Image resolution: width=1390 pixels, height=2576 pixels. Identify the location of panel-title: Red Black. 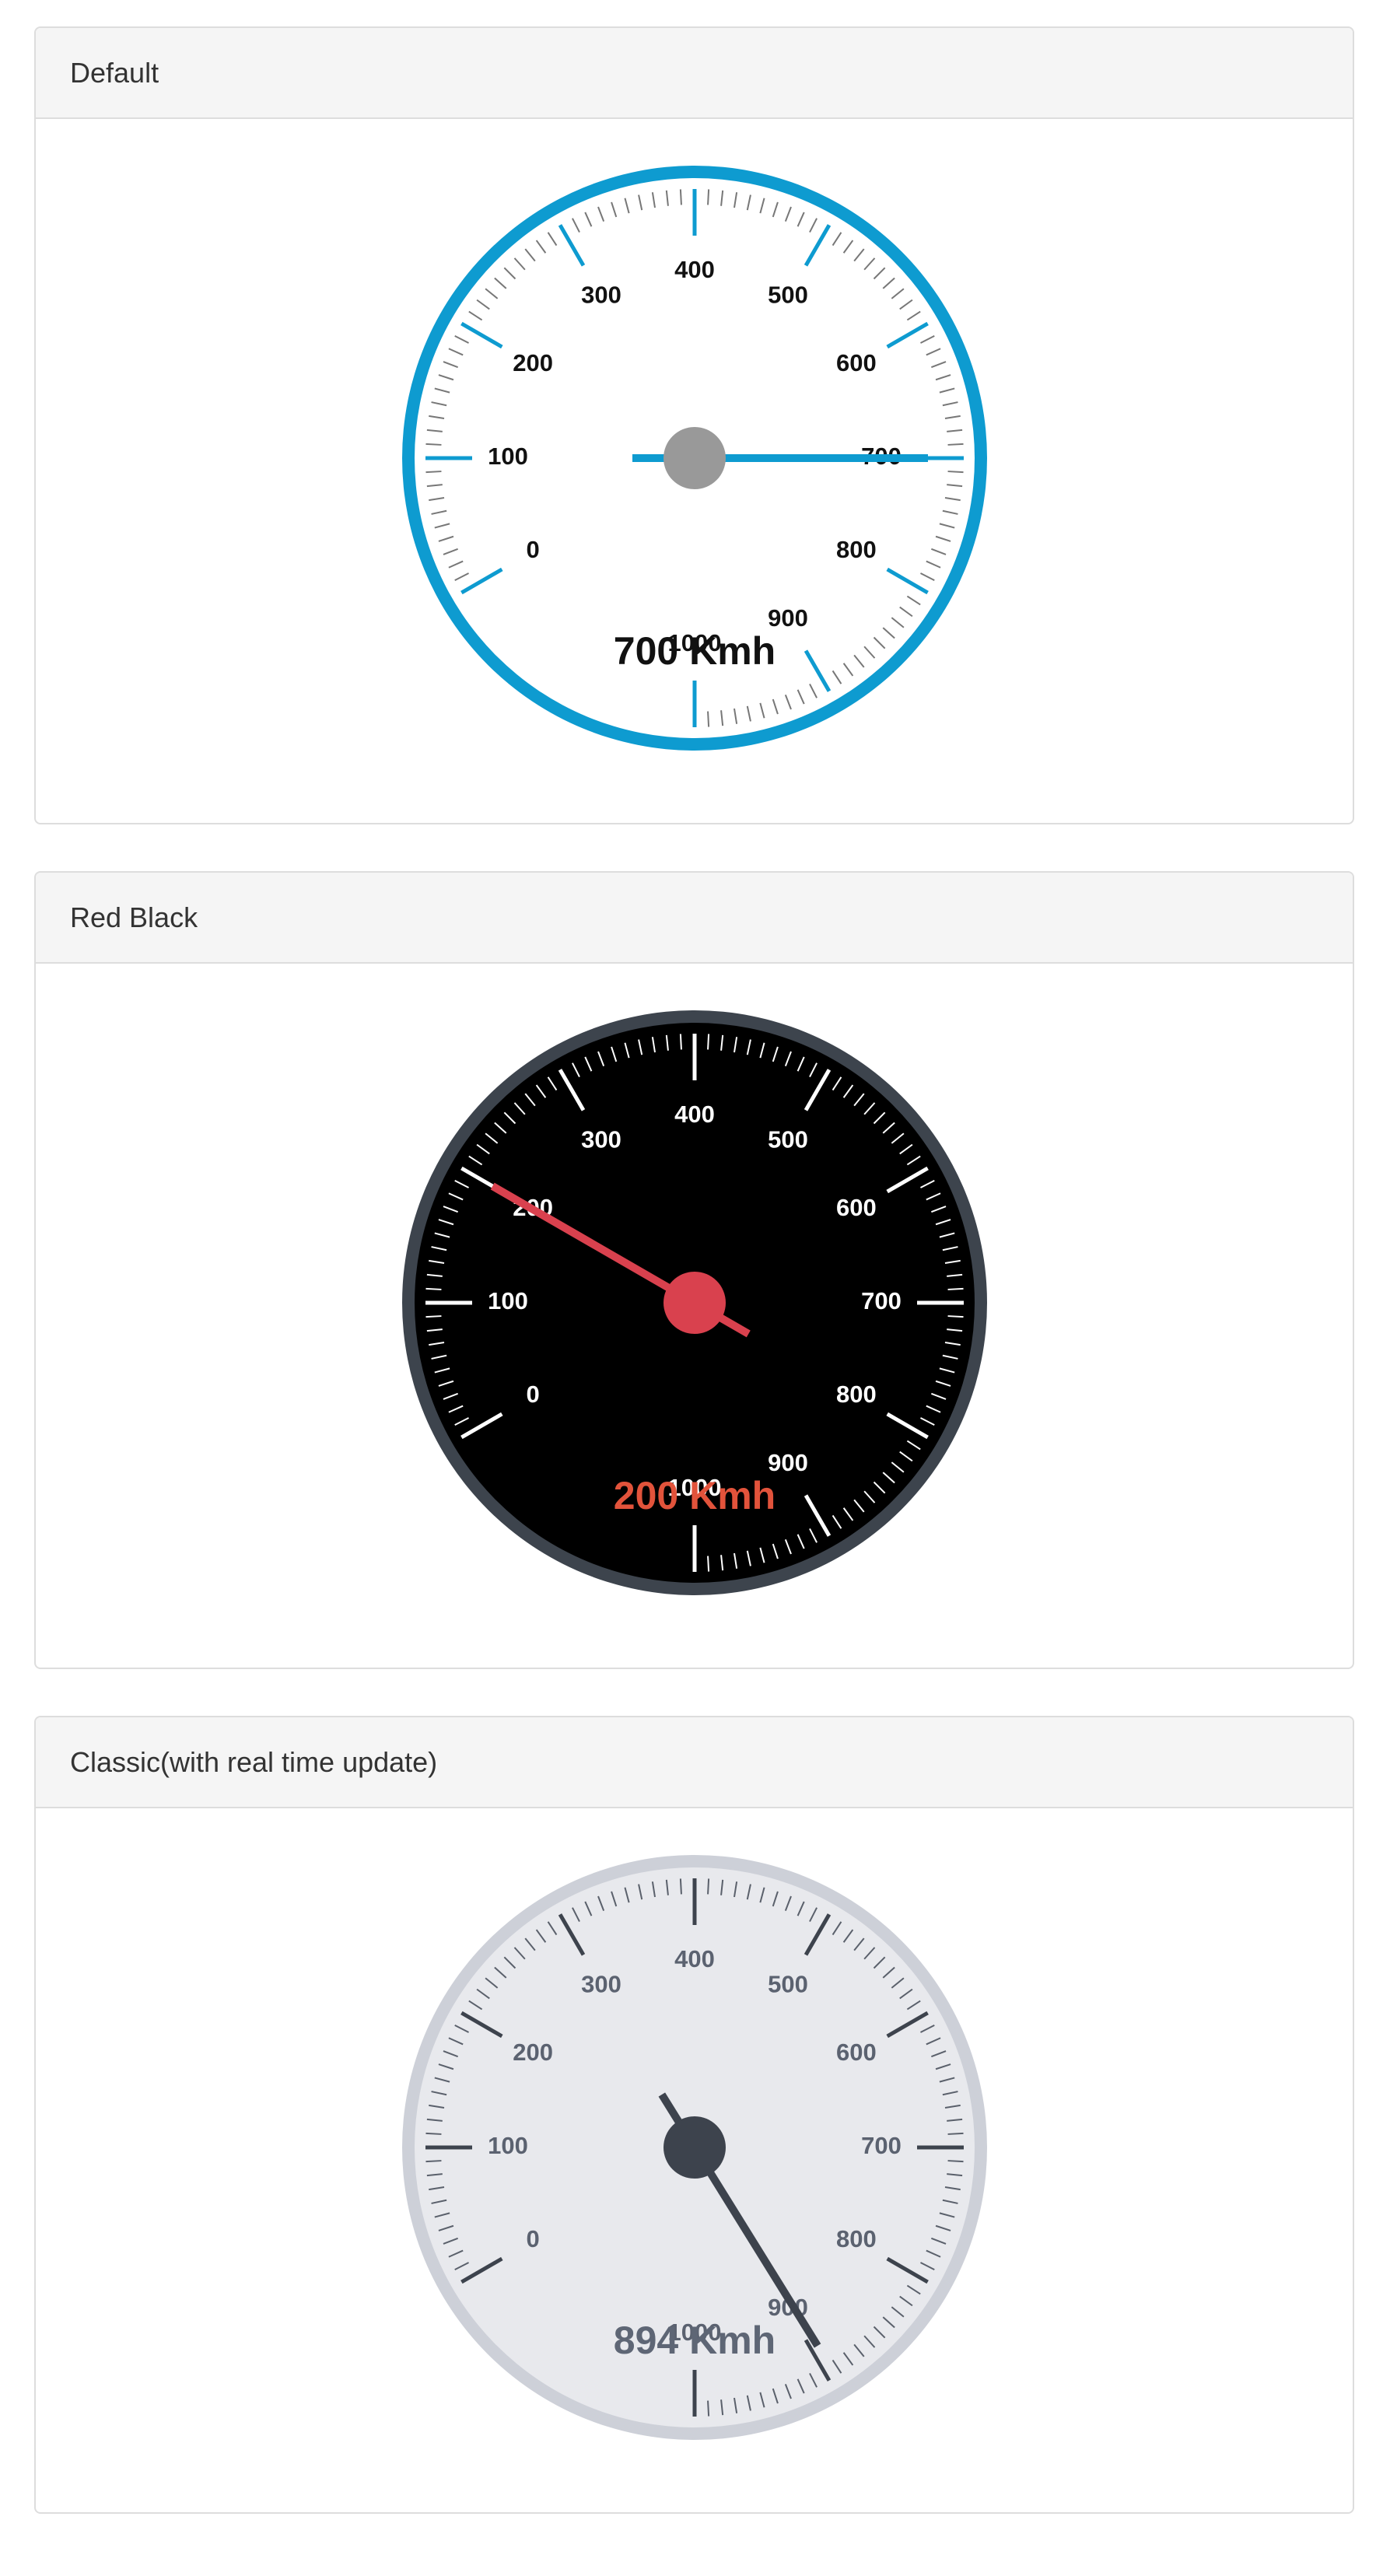
(134, 917).